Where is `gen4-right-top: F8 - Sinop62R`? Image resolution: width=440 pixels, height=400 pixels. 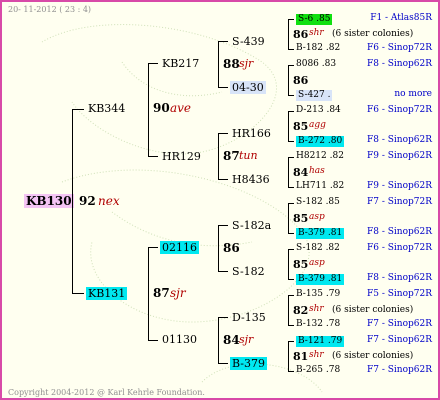
gen4-right-top: F8 - Sinop62R is located at coordinates (399, 64).